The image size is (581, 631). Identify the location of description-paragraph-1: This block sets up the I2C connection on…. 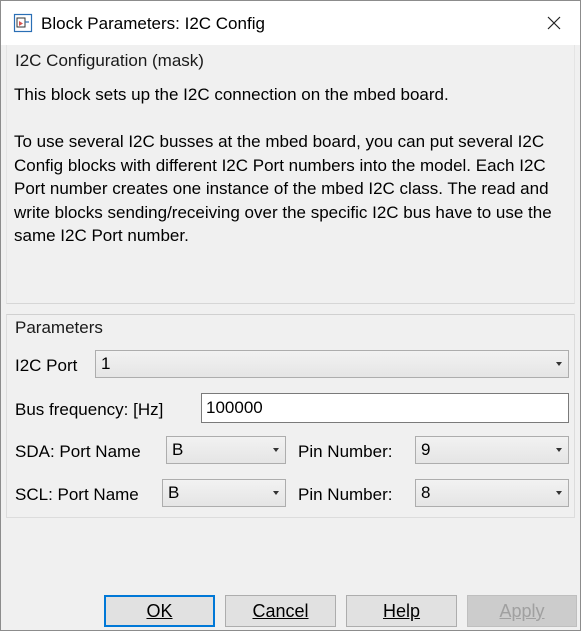
(231, 94).